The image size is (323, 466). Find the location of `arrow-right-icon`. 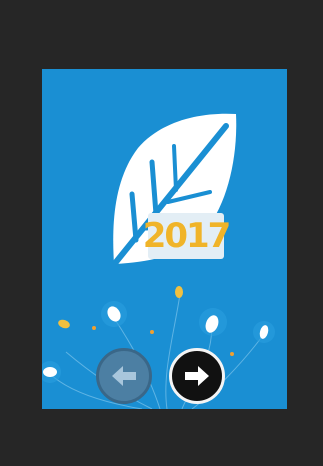

arrow-right-icon is located at coordinates (197, 376).